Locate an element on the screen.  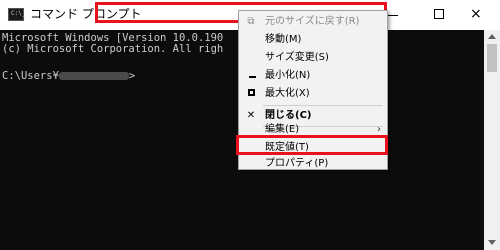
close-icon: × is located at coordinates (476, 14).